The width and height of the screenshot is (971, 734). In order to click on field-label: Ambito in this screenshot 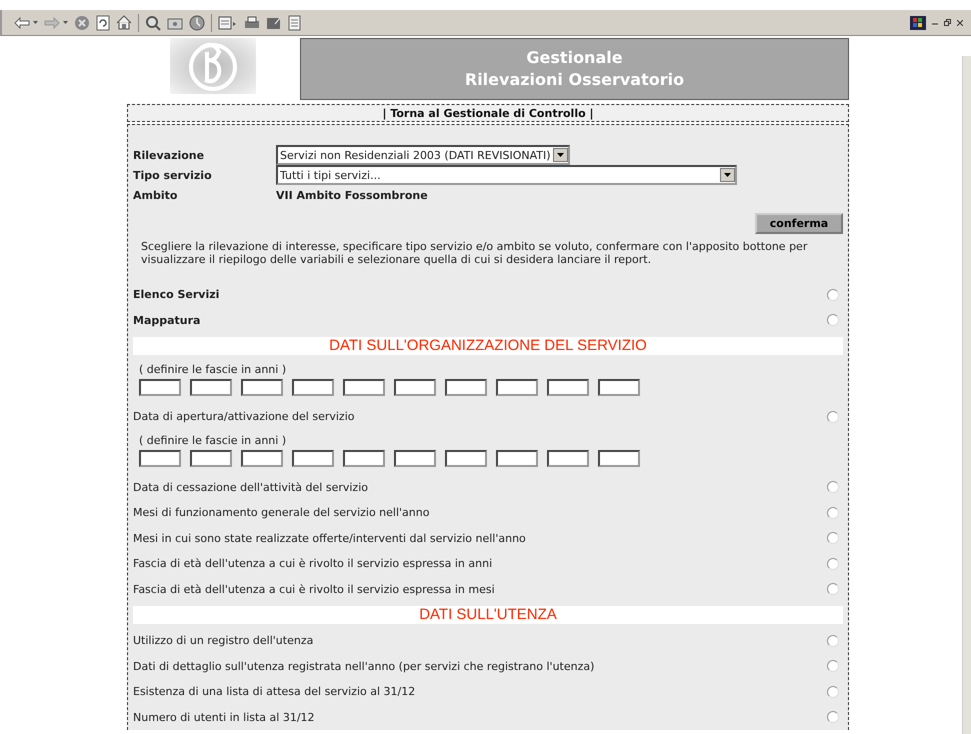, I will do `click(155, 195)`.